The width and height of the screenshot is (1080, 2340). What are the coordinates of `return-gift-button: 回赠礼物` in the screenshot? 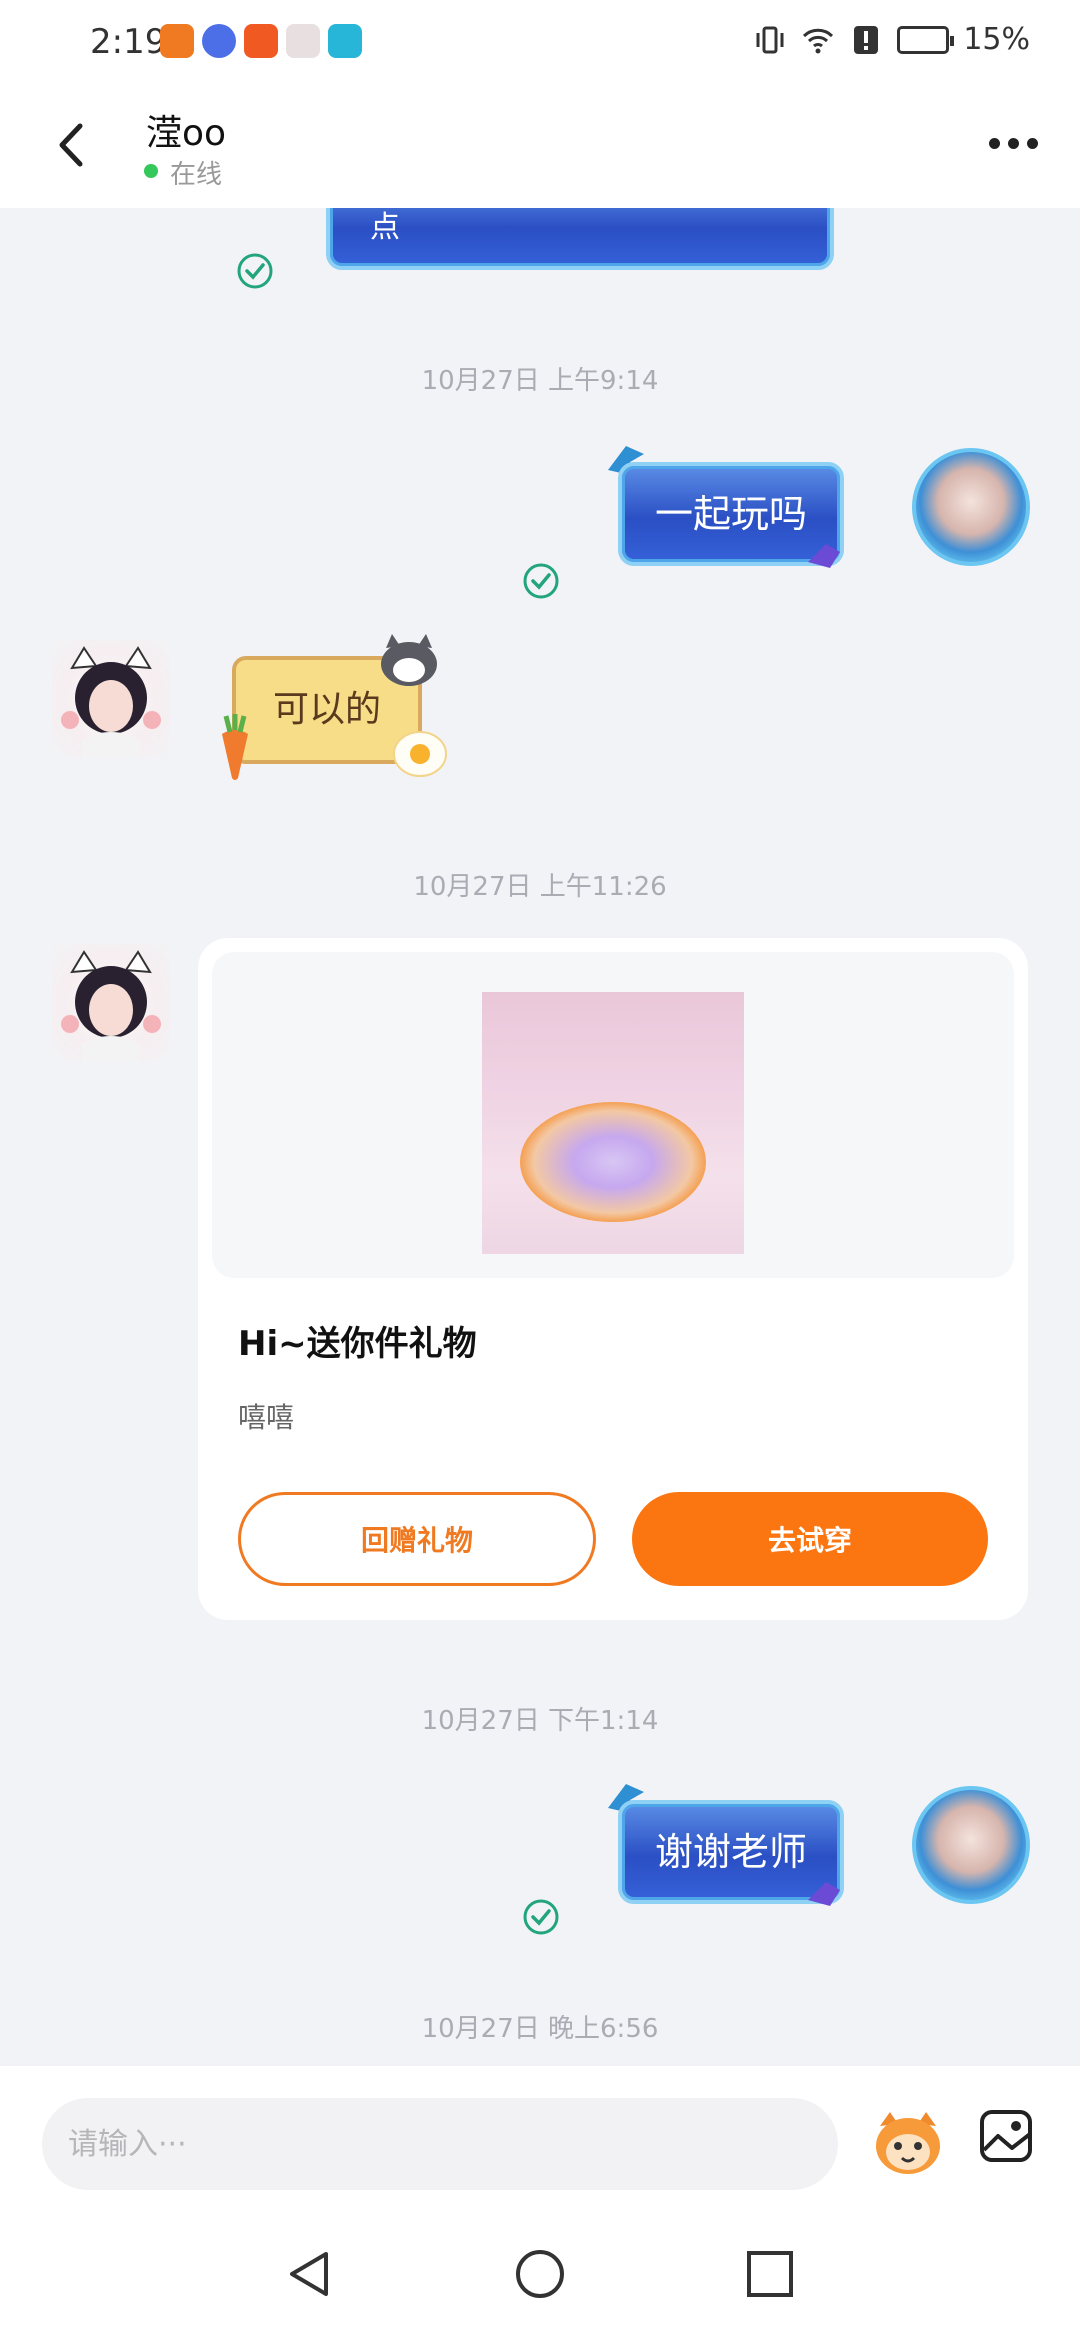 It's located at (417, 1539).